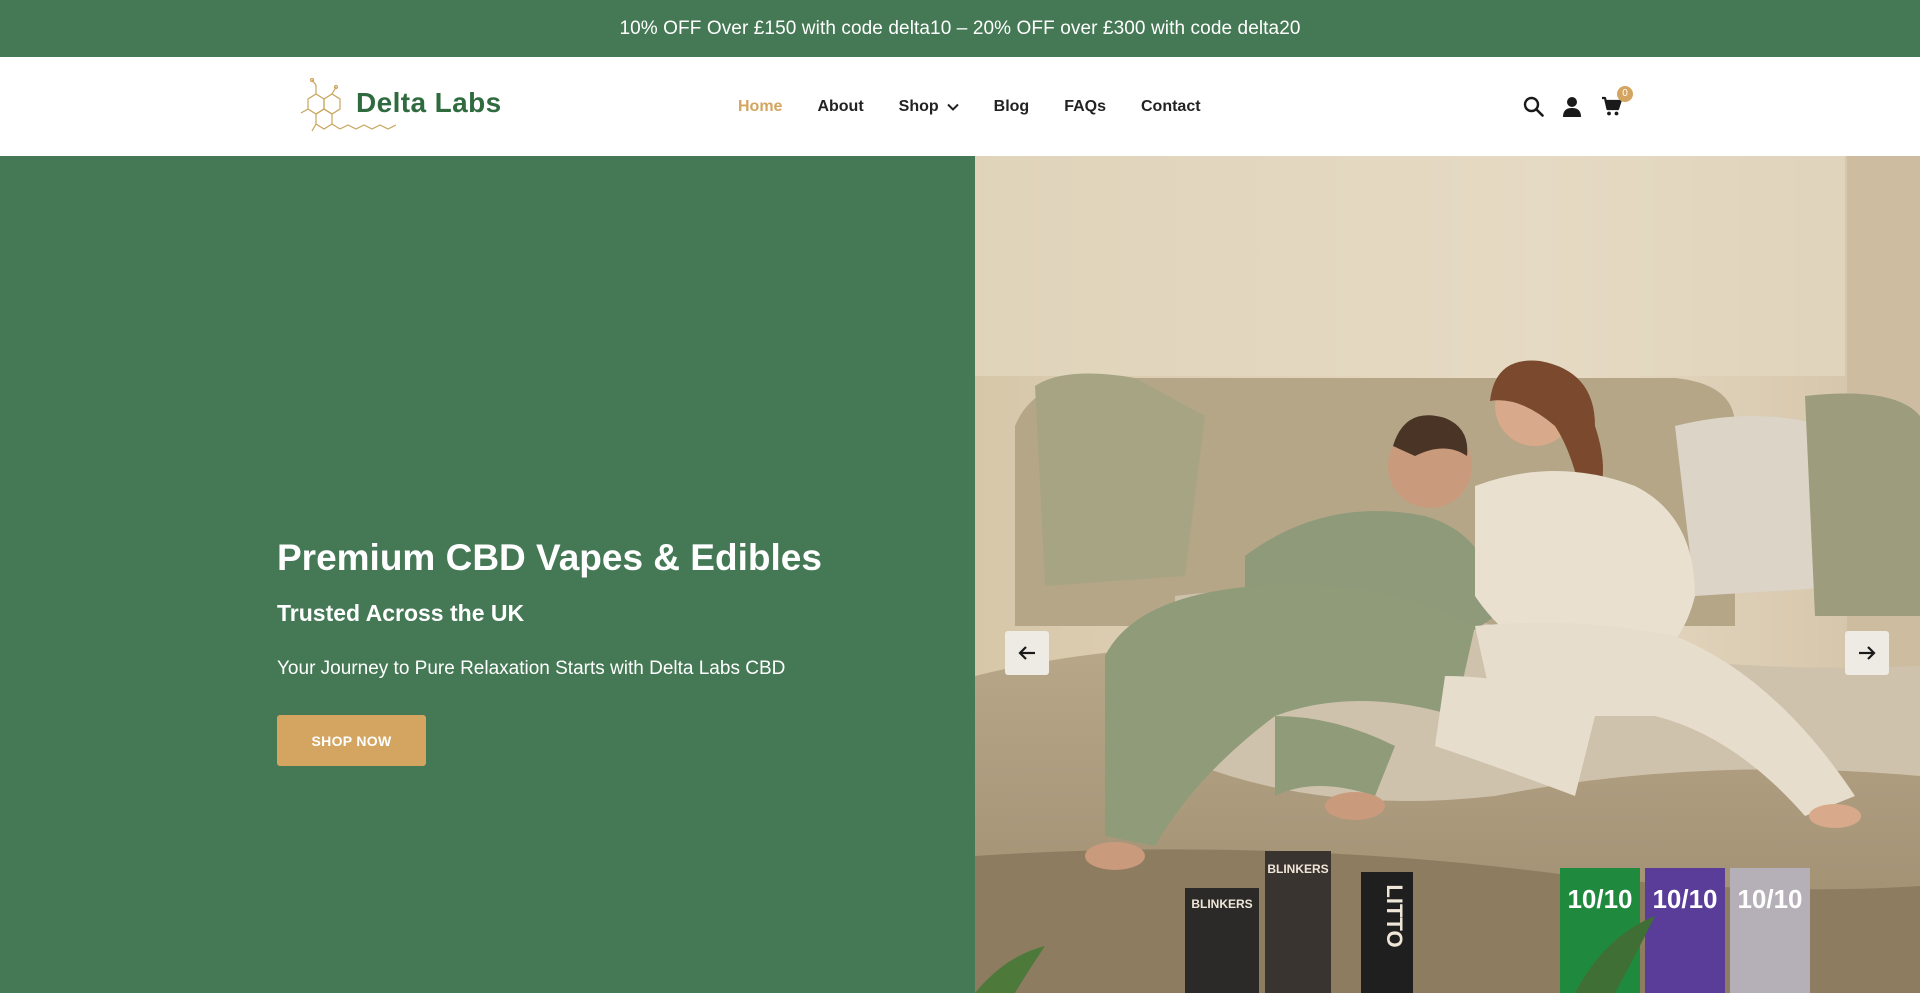 This screenshot has width=1920, height=993. I want to click on nav-shop: Shop, so click(929, 107).